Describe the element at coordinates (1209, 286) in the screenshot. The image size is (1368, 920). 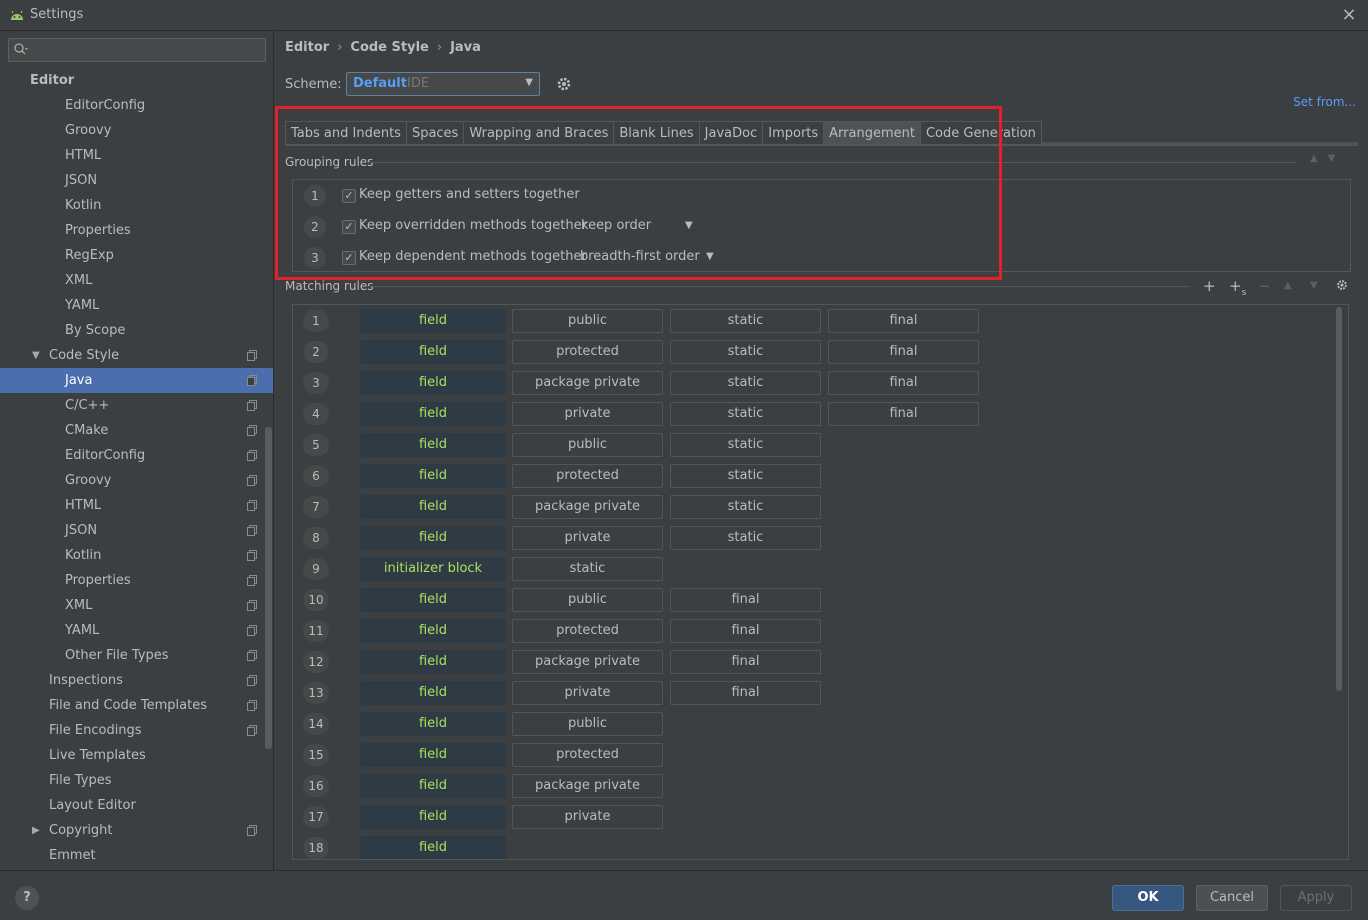
I see `add-icon: +` at that location.